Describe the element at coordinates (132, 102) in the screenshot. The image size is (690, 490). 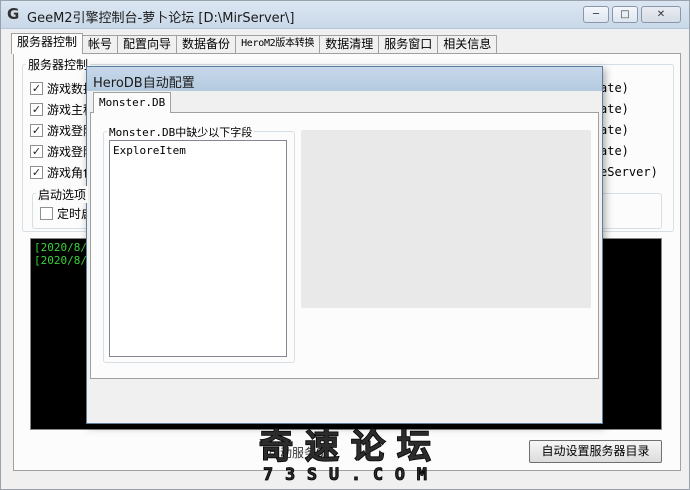
I see `tab-monster-db: Monster.DB` at that location.